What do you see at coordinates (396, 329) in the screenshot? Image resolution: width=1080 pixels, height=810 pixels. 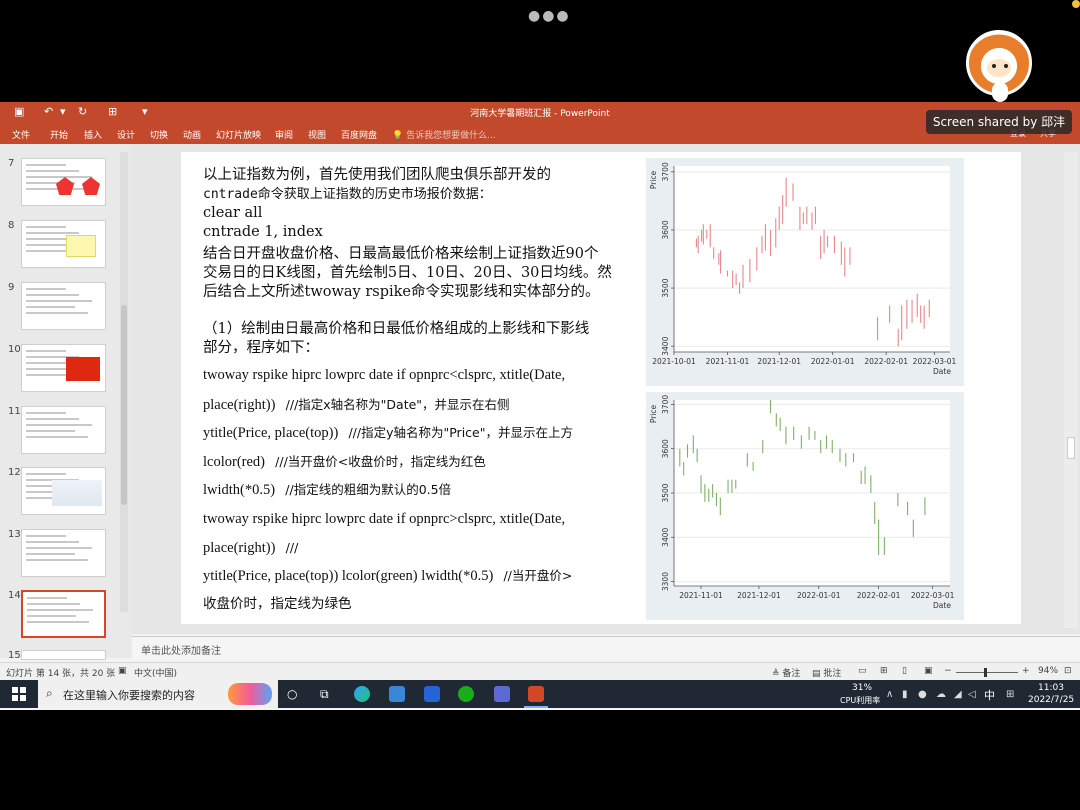 I see `step-line-1: （1）绘制由日最高价格和日最低价格组成的上影线和下影线` at bounding box center [396, 329].